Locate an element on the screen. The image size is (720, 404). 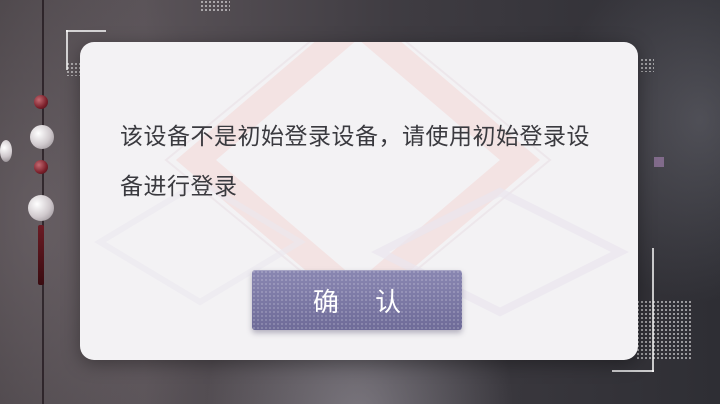
red-tassel is located at coordinates (41, 255).